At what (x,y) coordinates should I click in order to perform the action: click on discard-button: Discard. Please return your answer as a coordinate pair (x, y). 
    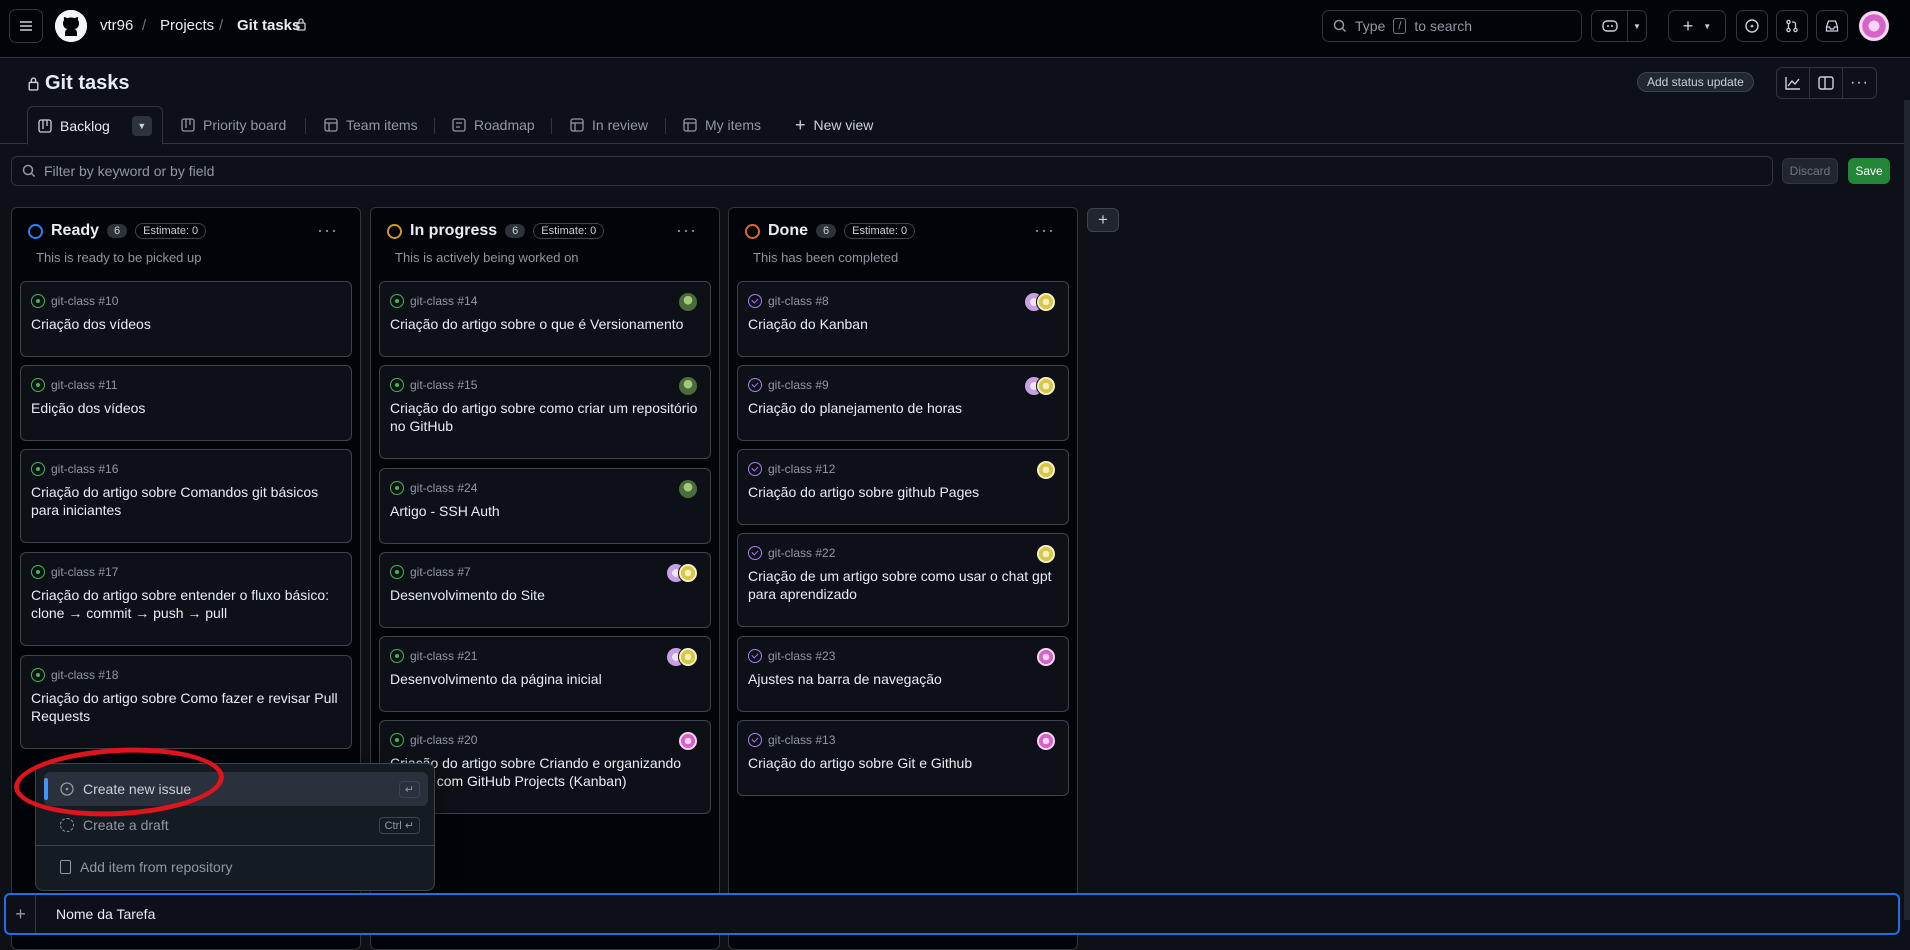
    Looking at the image, I should click on (1810, 171).